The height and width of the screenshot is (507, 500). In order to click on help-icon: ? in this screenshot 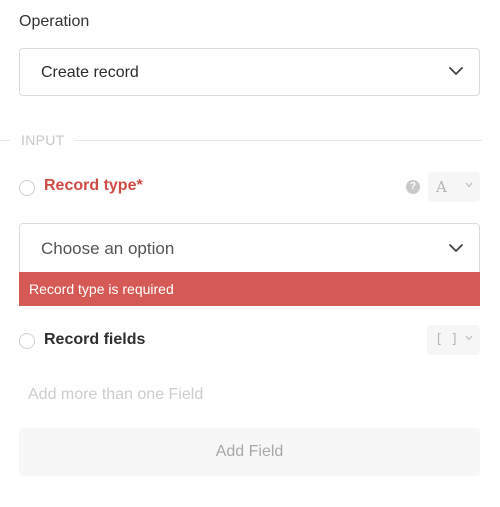, I will do `click(413, 187)`.